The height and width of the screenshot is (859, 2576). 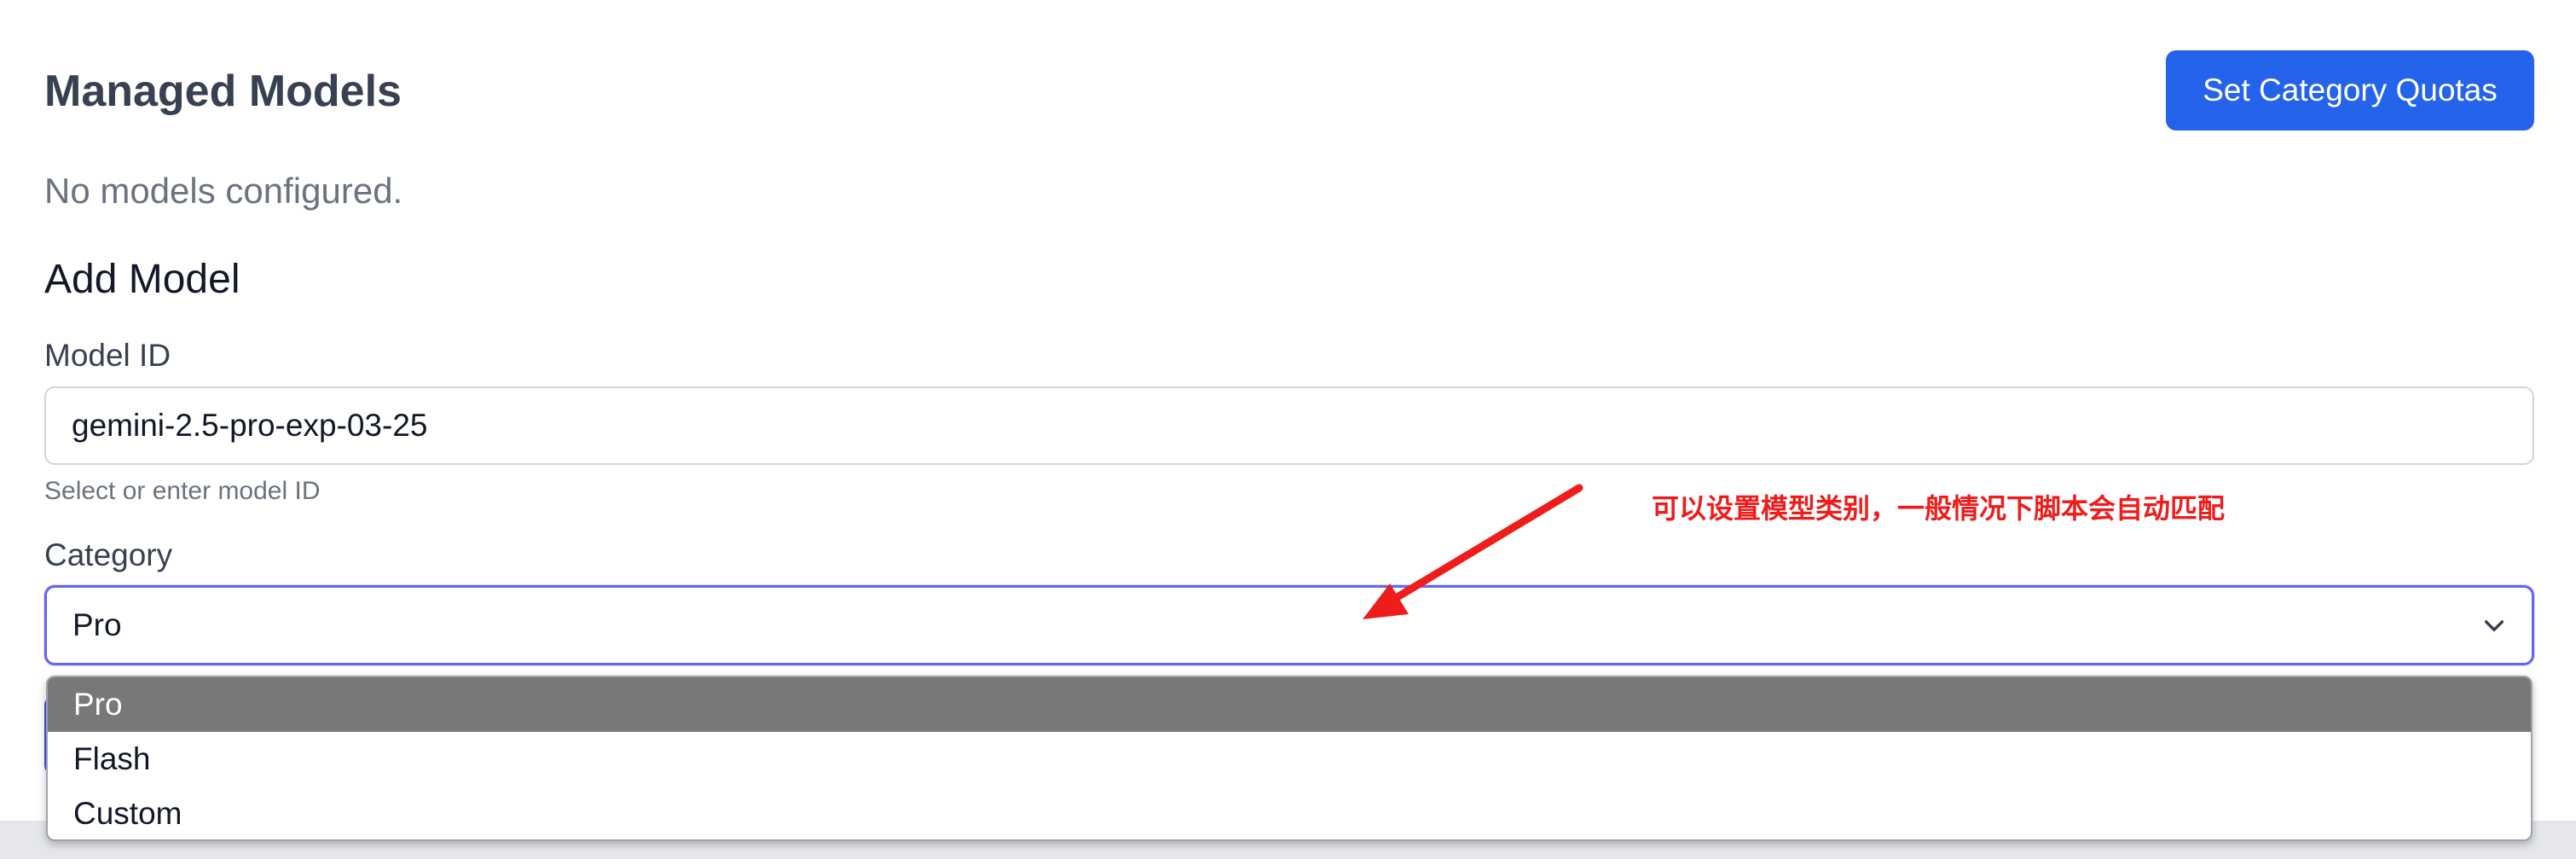 I want to click on page-title: Managed Models, so click(x=223, y=91).